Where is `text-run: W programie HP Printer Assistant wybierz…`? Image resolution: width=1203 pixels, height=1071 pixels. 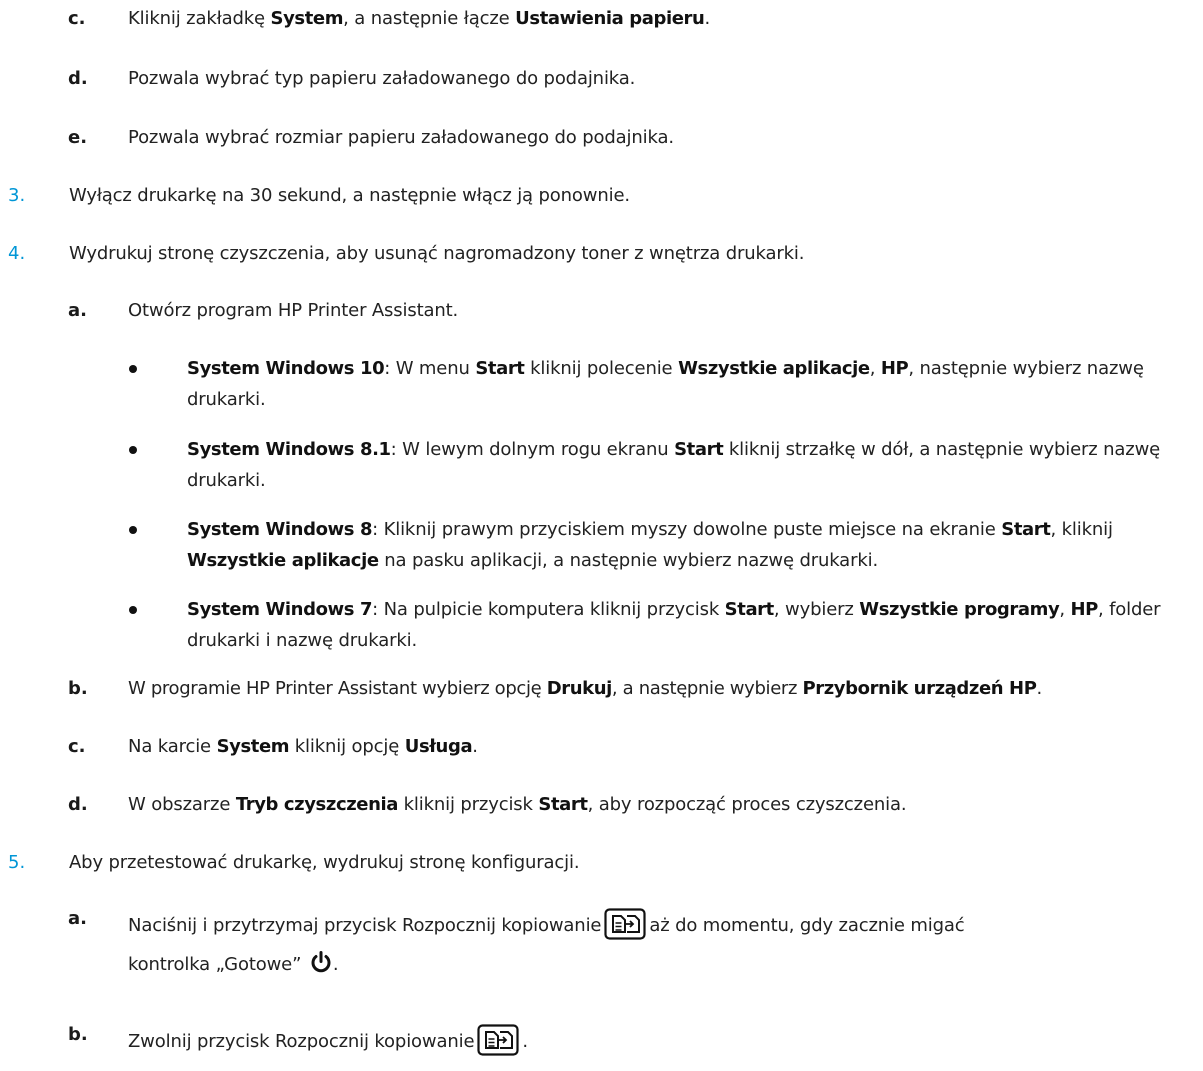
text-run: W programie HP Printer Assistant wybierz… is located at coordinates (337, 688).